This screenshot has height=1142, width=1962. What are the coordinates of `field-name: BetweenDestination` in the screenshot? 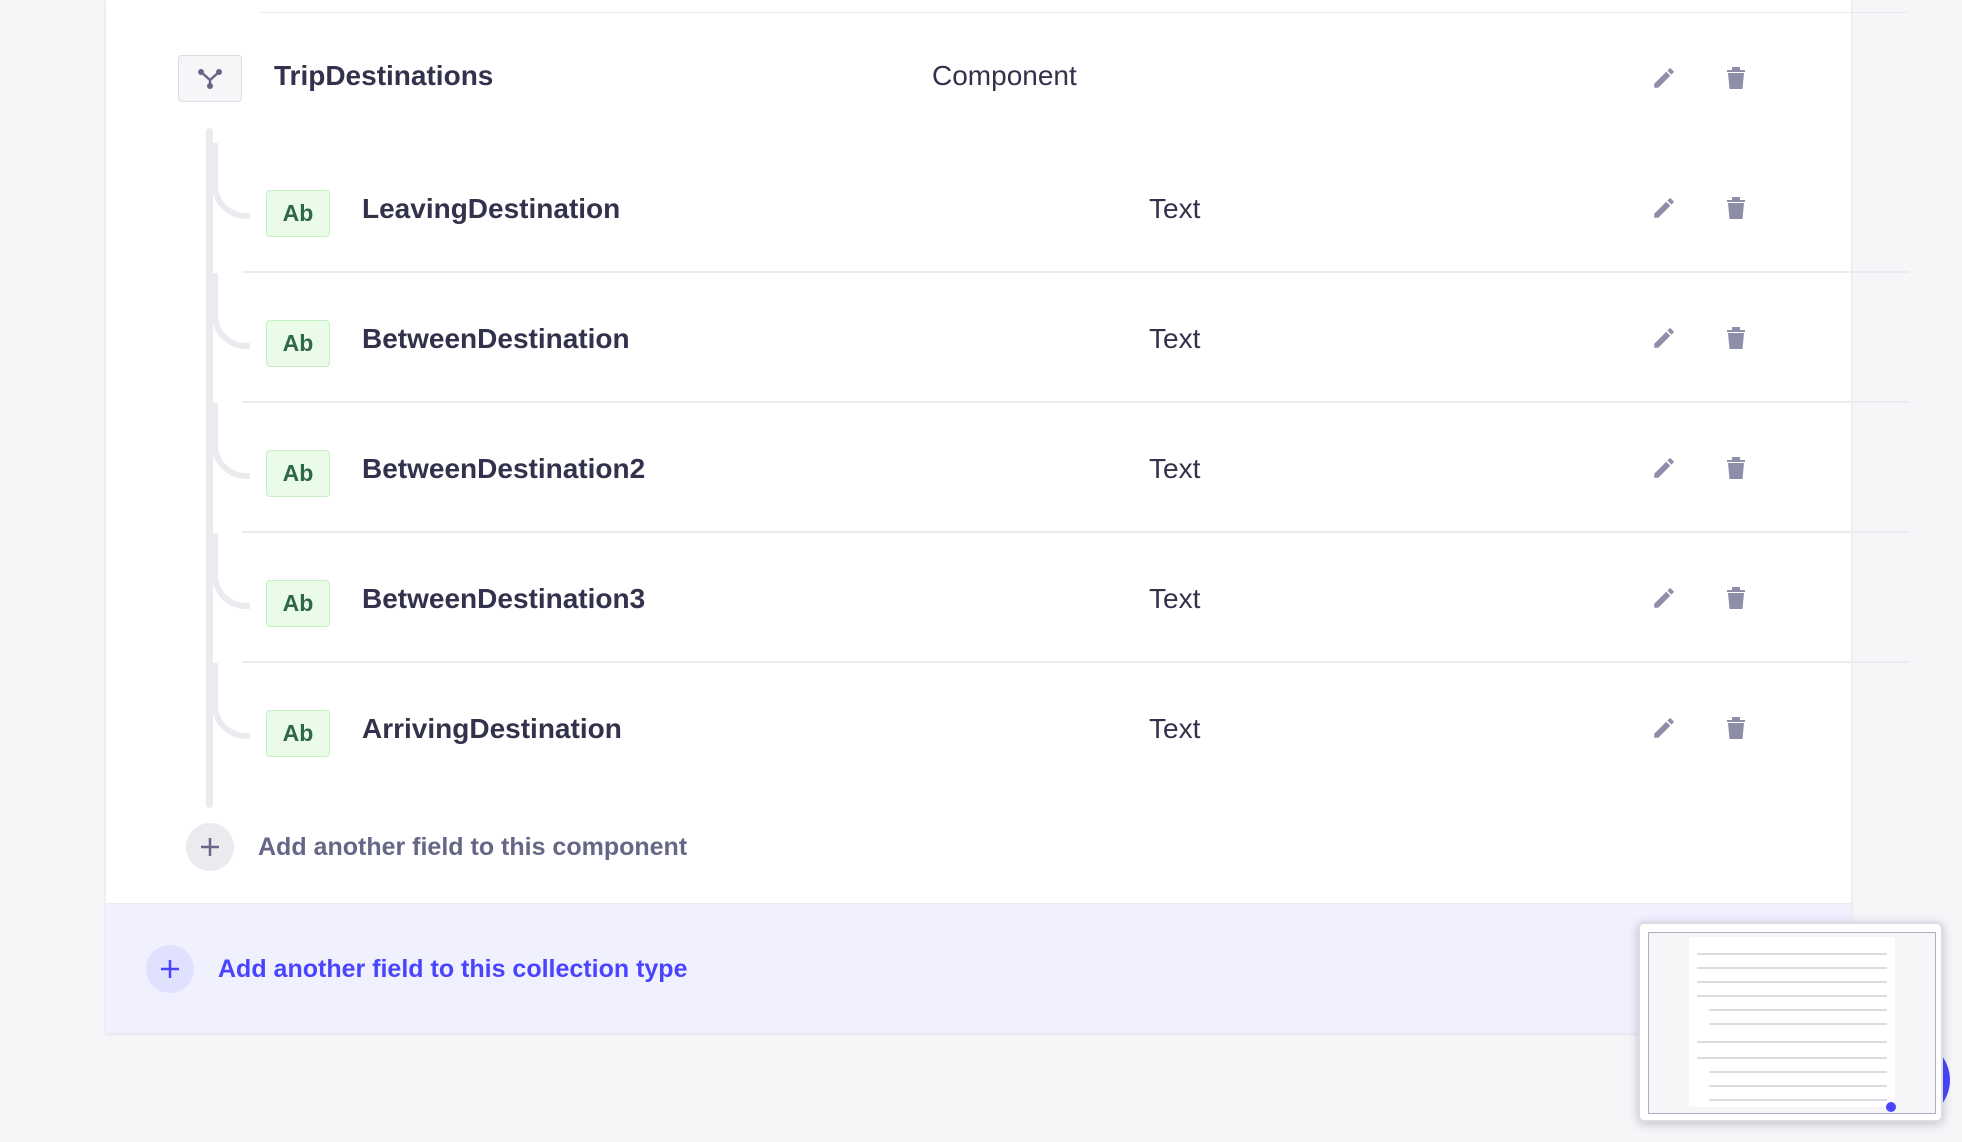 It's located at (496, 338).